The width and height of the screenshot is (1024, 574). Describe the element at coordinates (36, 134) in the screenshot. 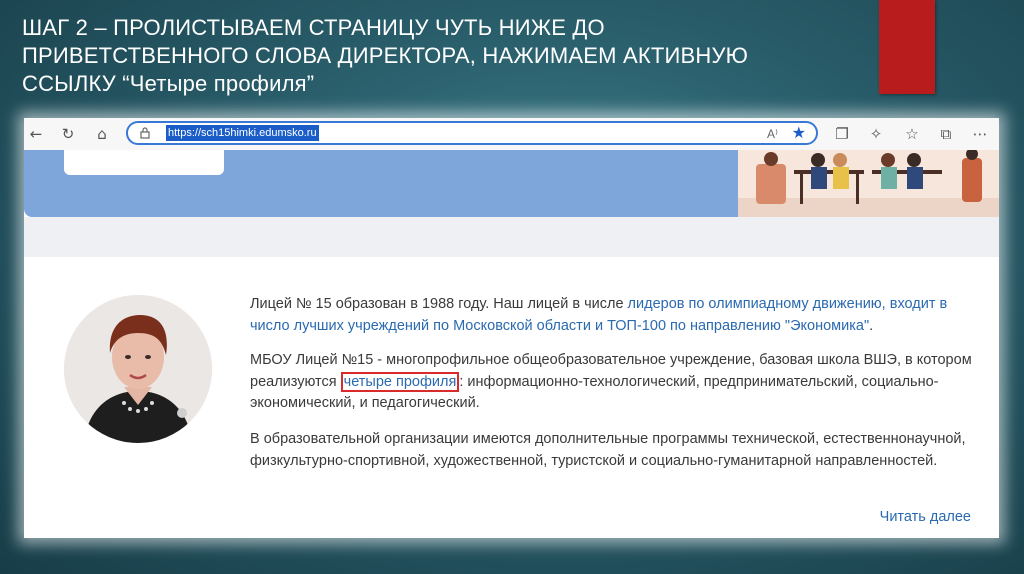

I see `back-arrow-icon: ←` at that location.